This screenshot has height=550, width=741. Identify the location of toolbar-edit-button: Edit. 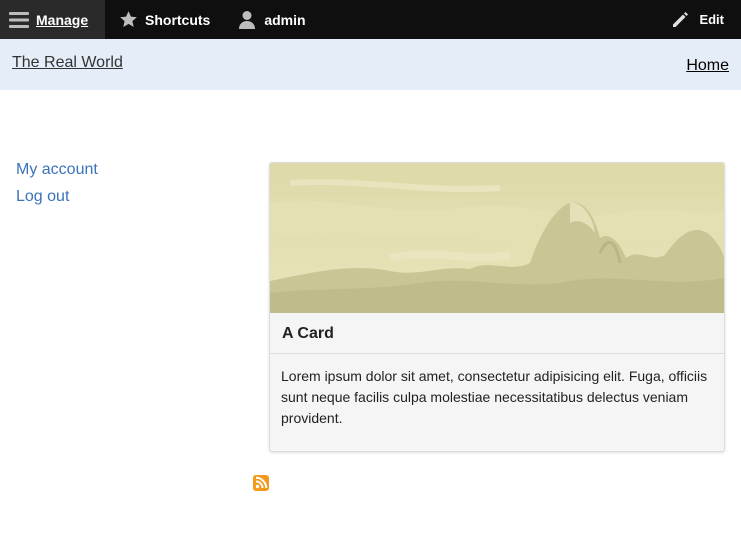
(697, 19).